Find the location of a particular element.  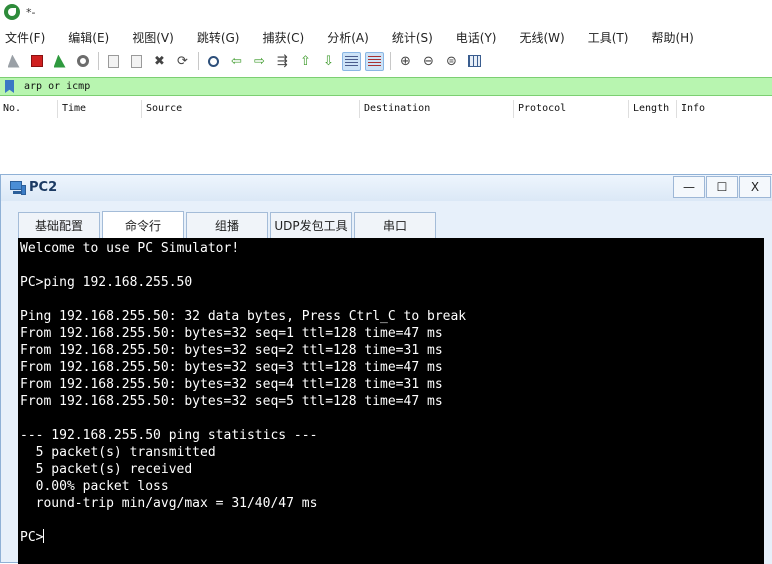

text-cursor is located at coordinates (44, 536).